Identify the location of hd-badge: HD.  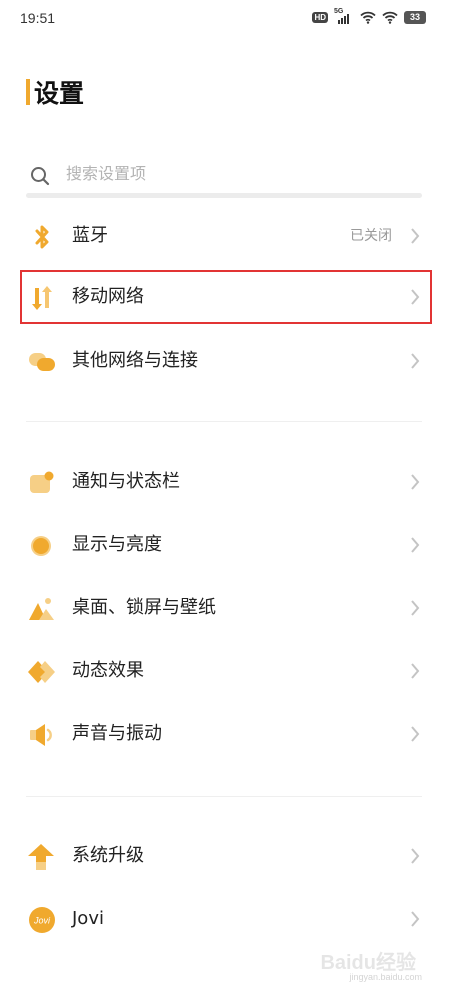
(320, 17).